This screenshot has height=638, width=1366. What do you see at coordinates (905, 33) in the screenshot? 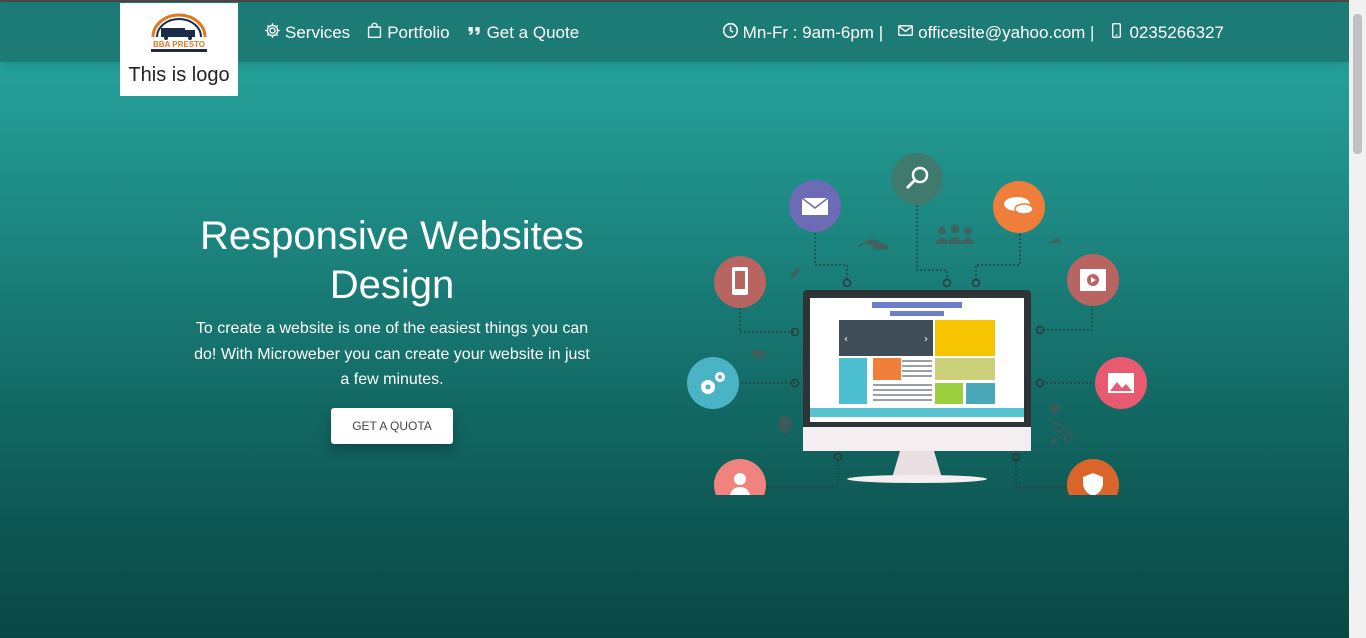
I see `envelope-icon` at bounding box center [905, 33].